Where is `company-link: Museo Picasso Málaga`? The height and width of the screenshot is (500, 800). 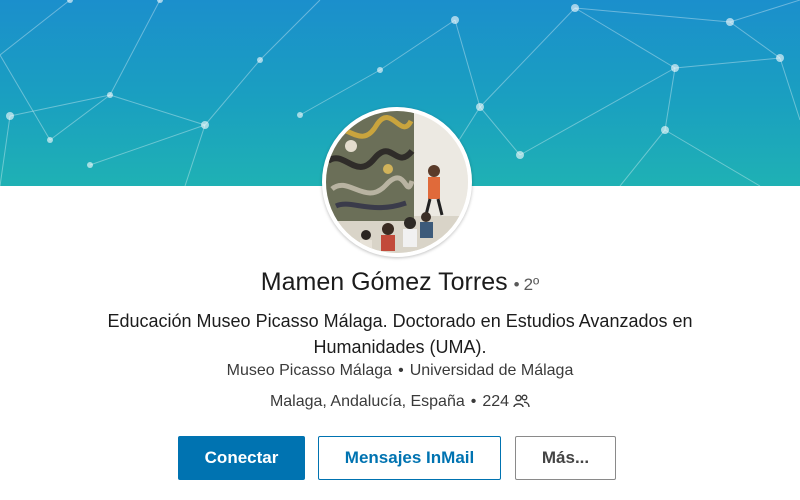 company-link: Museo Picasso Málaga is located at coordinates (309, 370).